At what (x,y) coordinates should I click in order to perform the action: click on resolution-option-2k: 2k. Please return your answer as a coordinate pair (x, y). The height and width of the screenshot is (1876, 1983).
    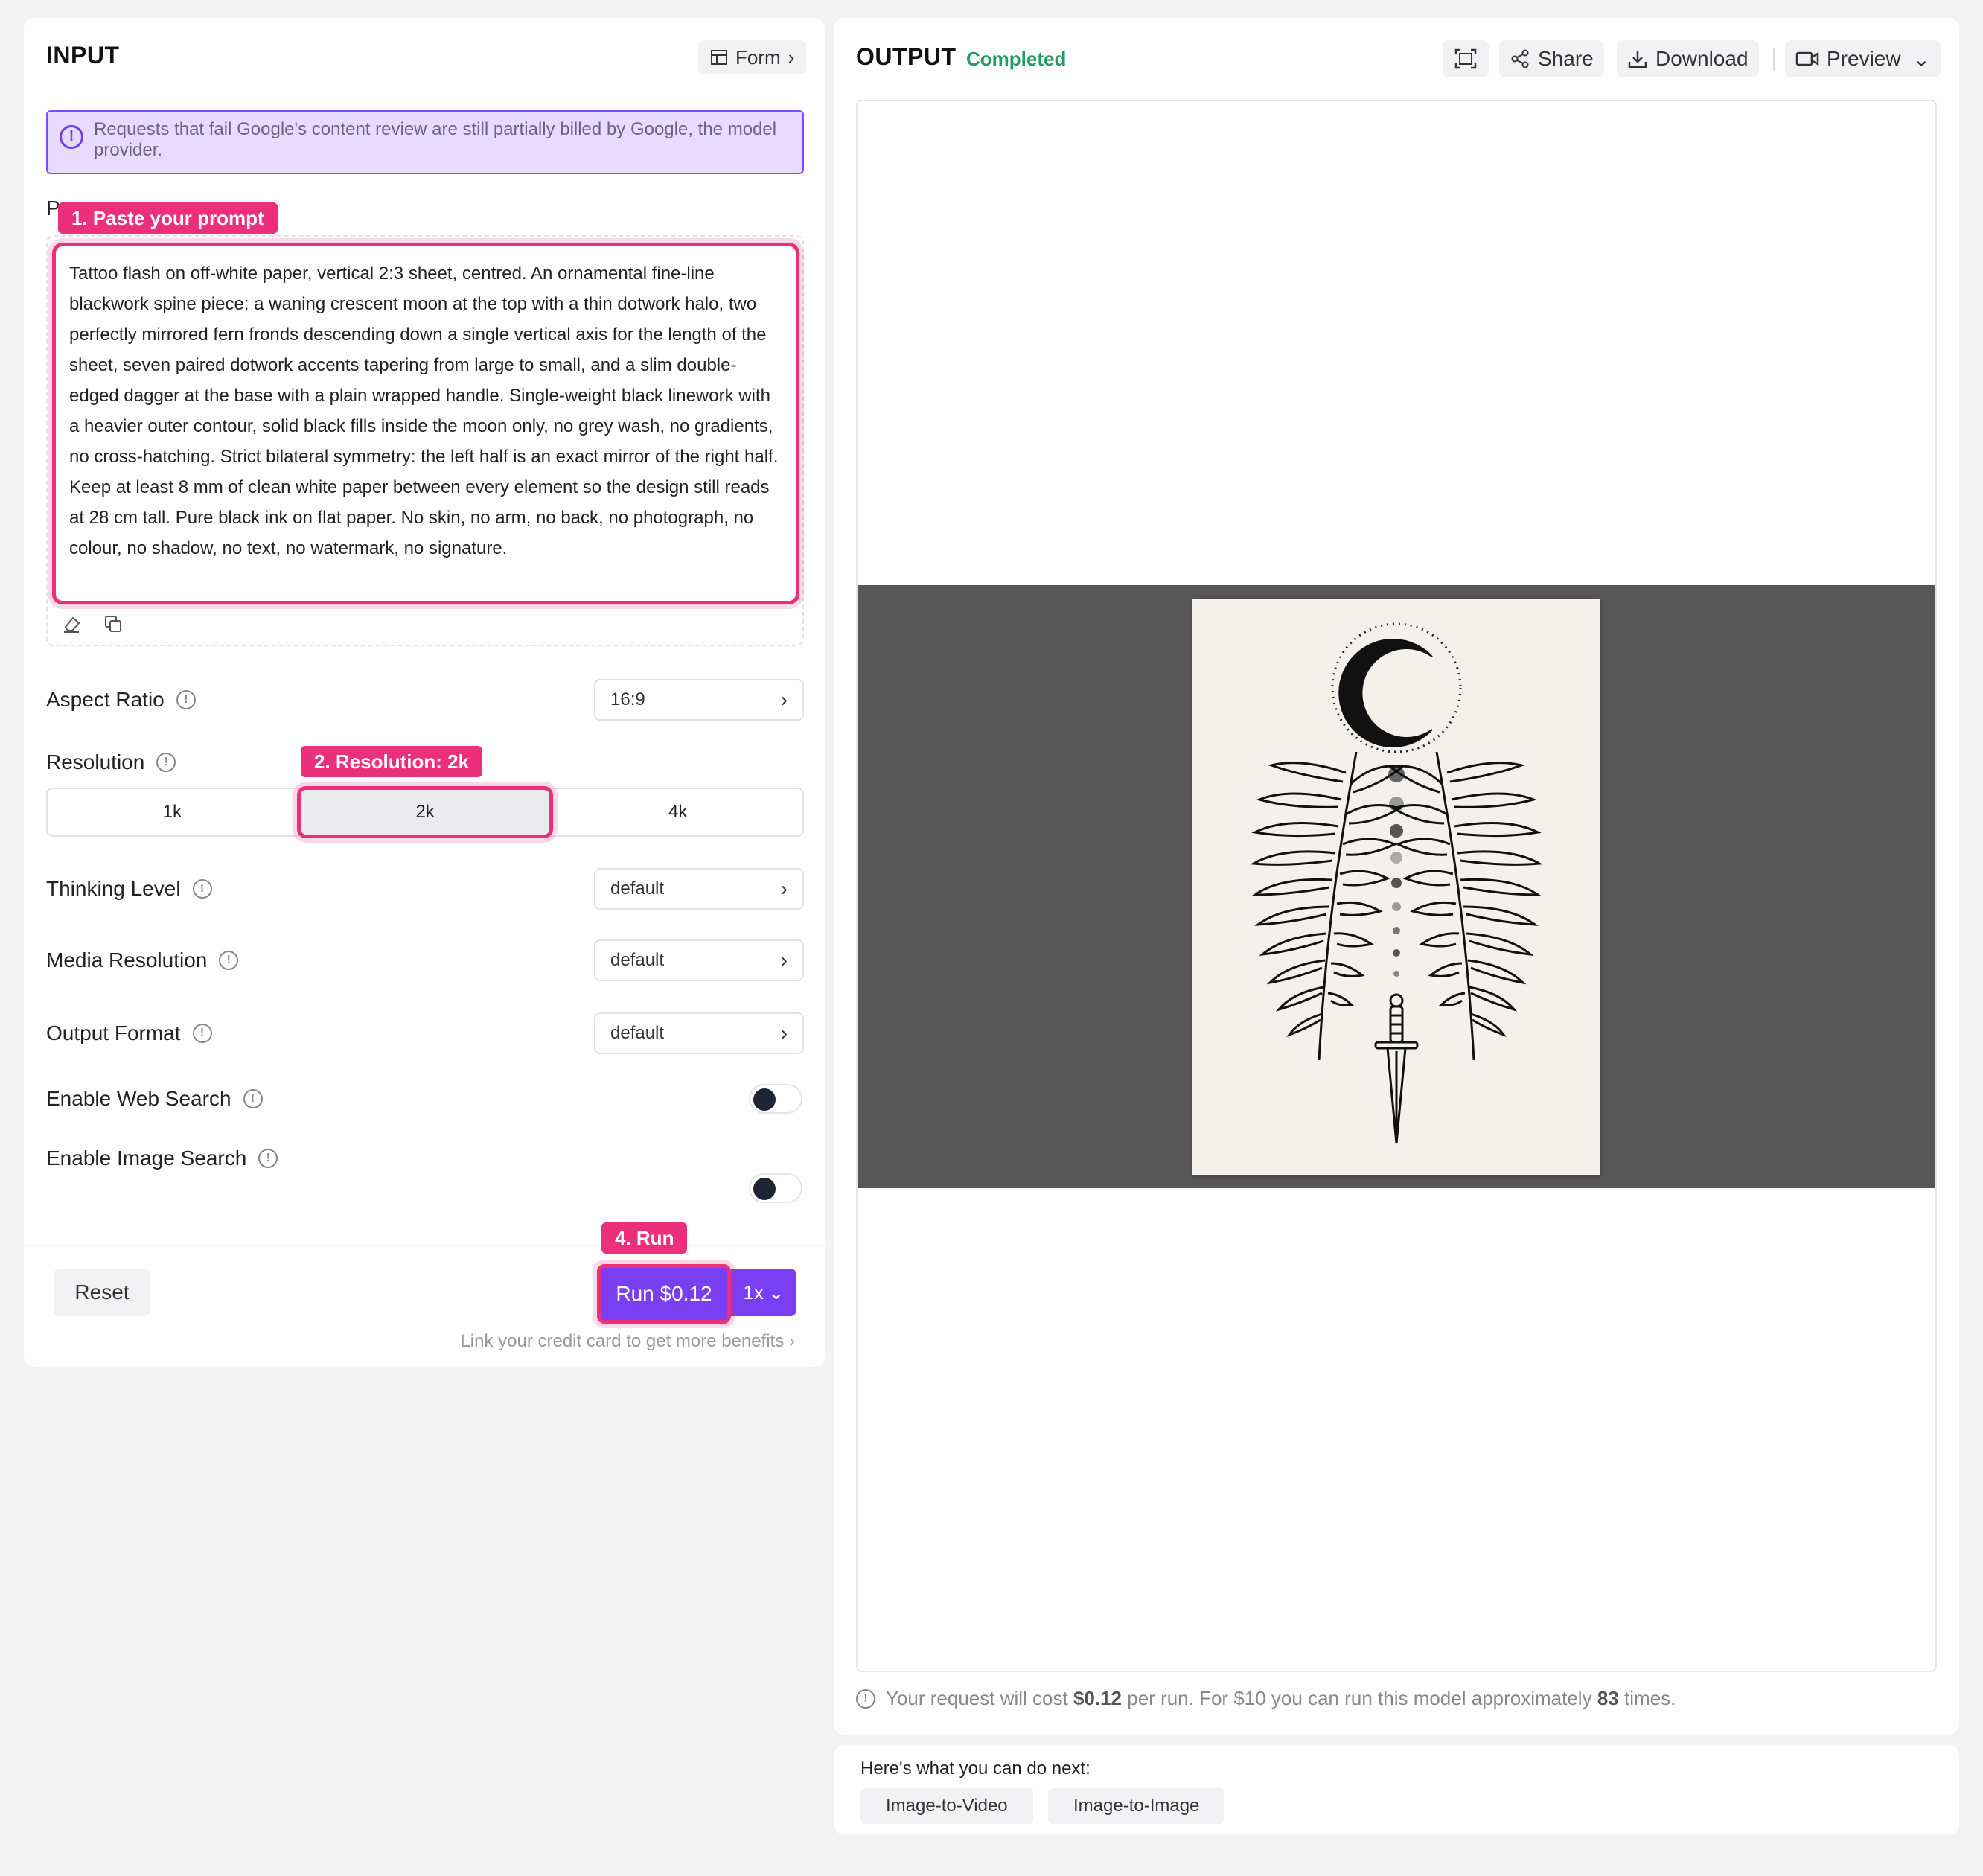
    Looking at the image, I should click on (425, 812).